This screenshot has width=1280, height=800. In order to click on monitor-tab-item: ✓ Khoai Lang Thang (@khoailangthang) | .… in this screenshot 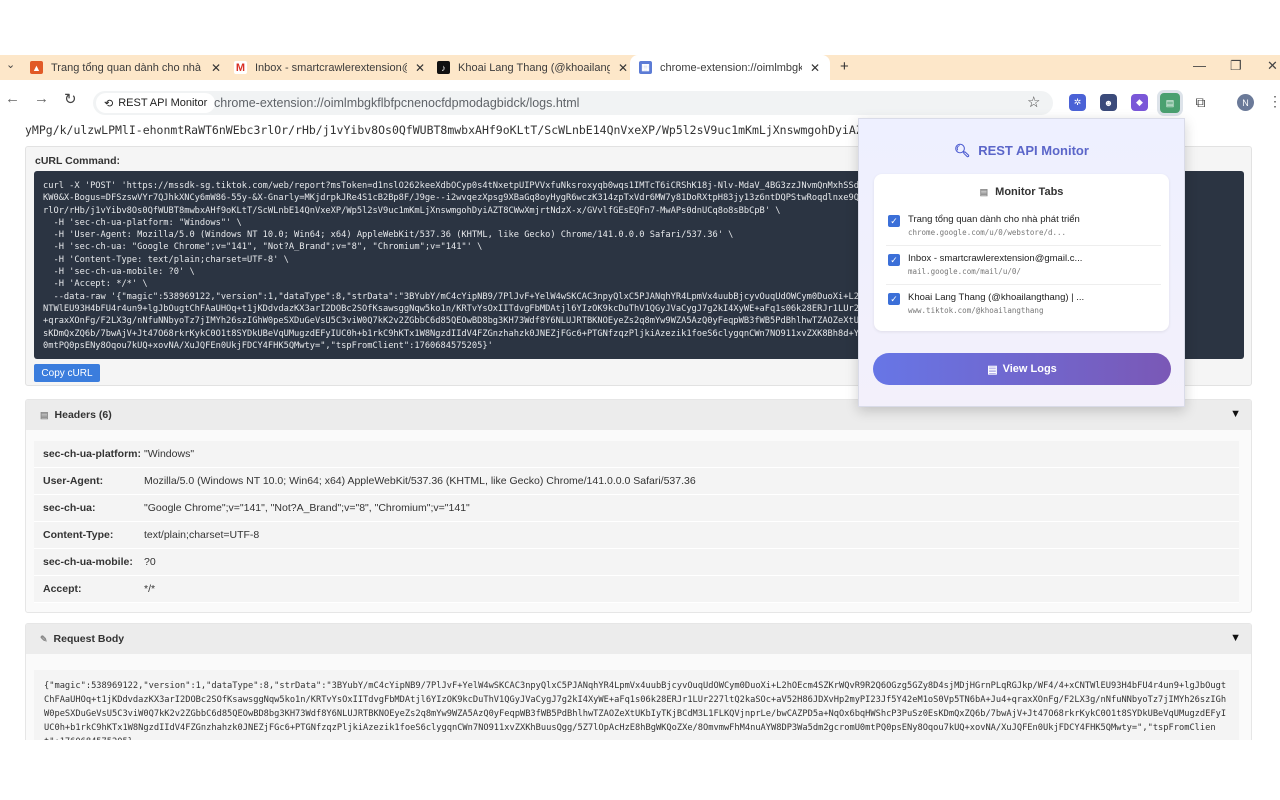, I will do `click(1023, 308)`.